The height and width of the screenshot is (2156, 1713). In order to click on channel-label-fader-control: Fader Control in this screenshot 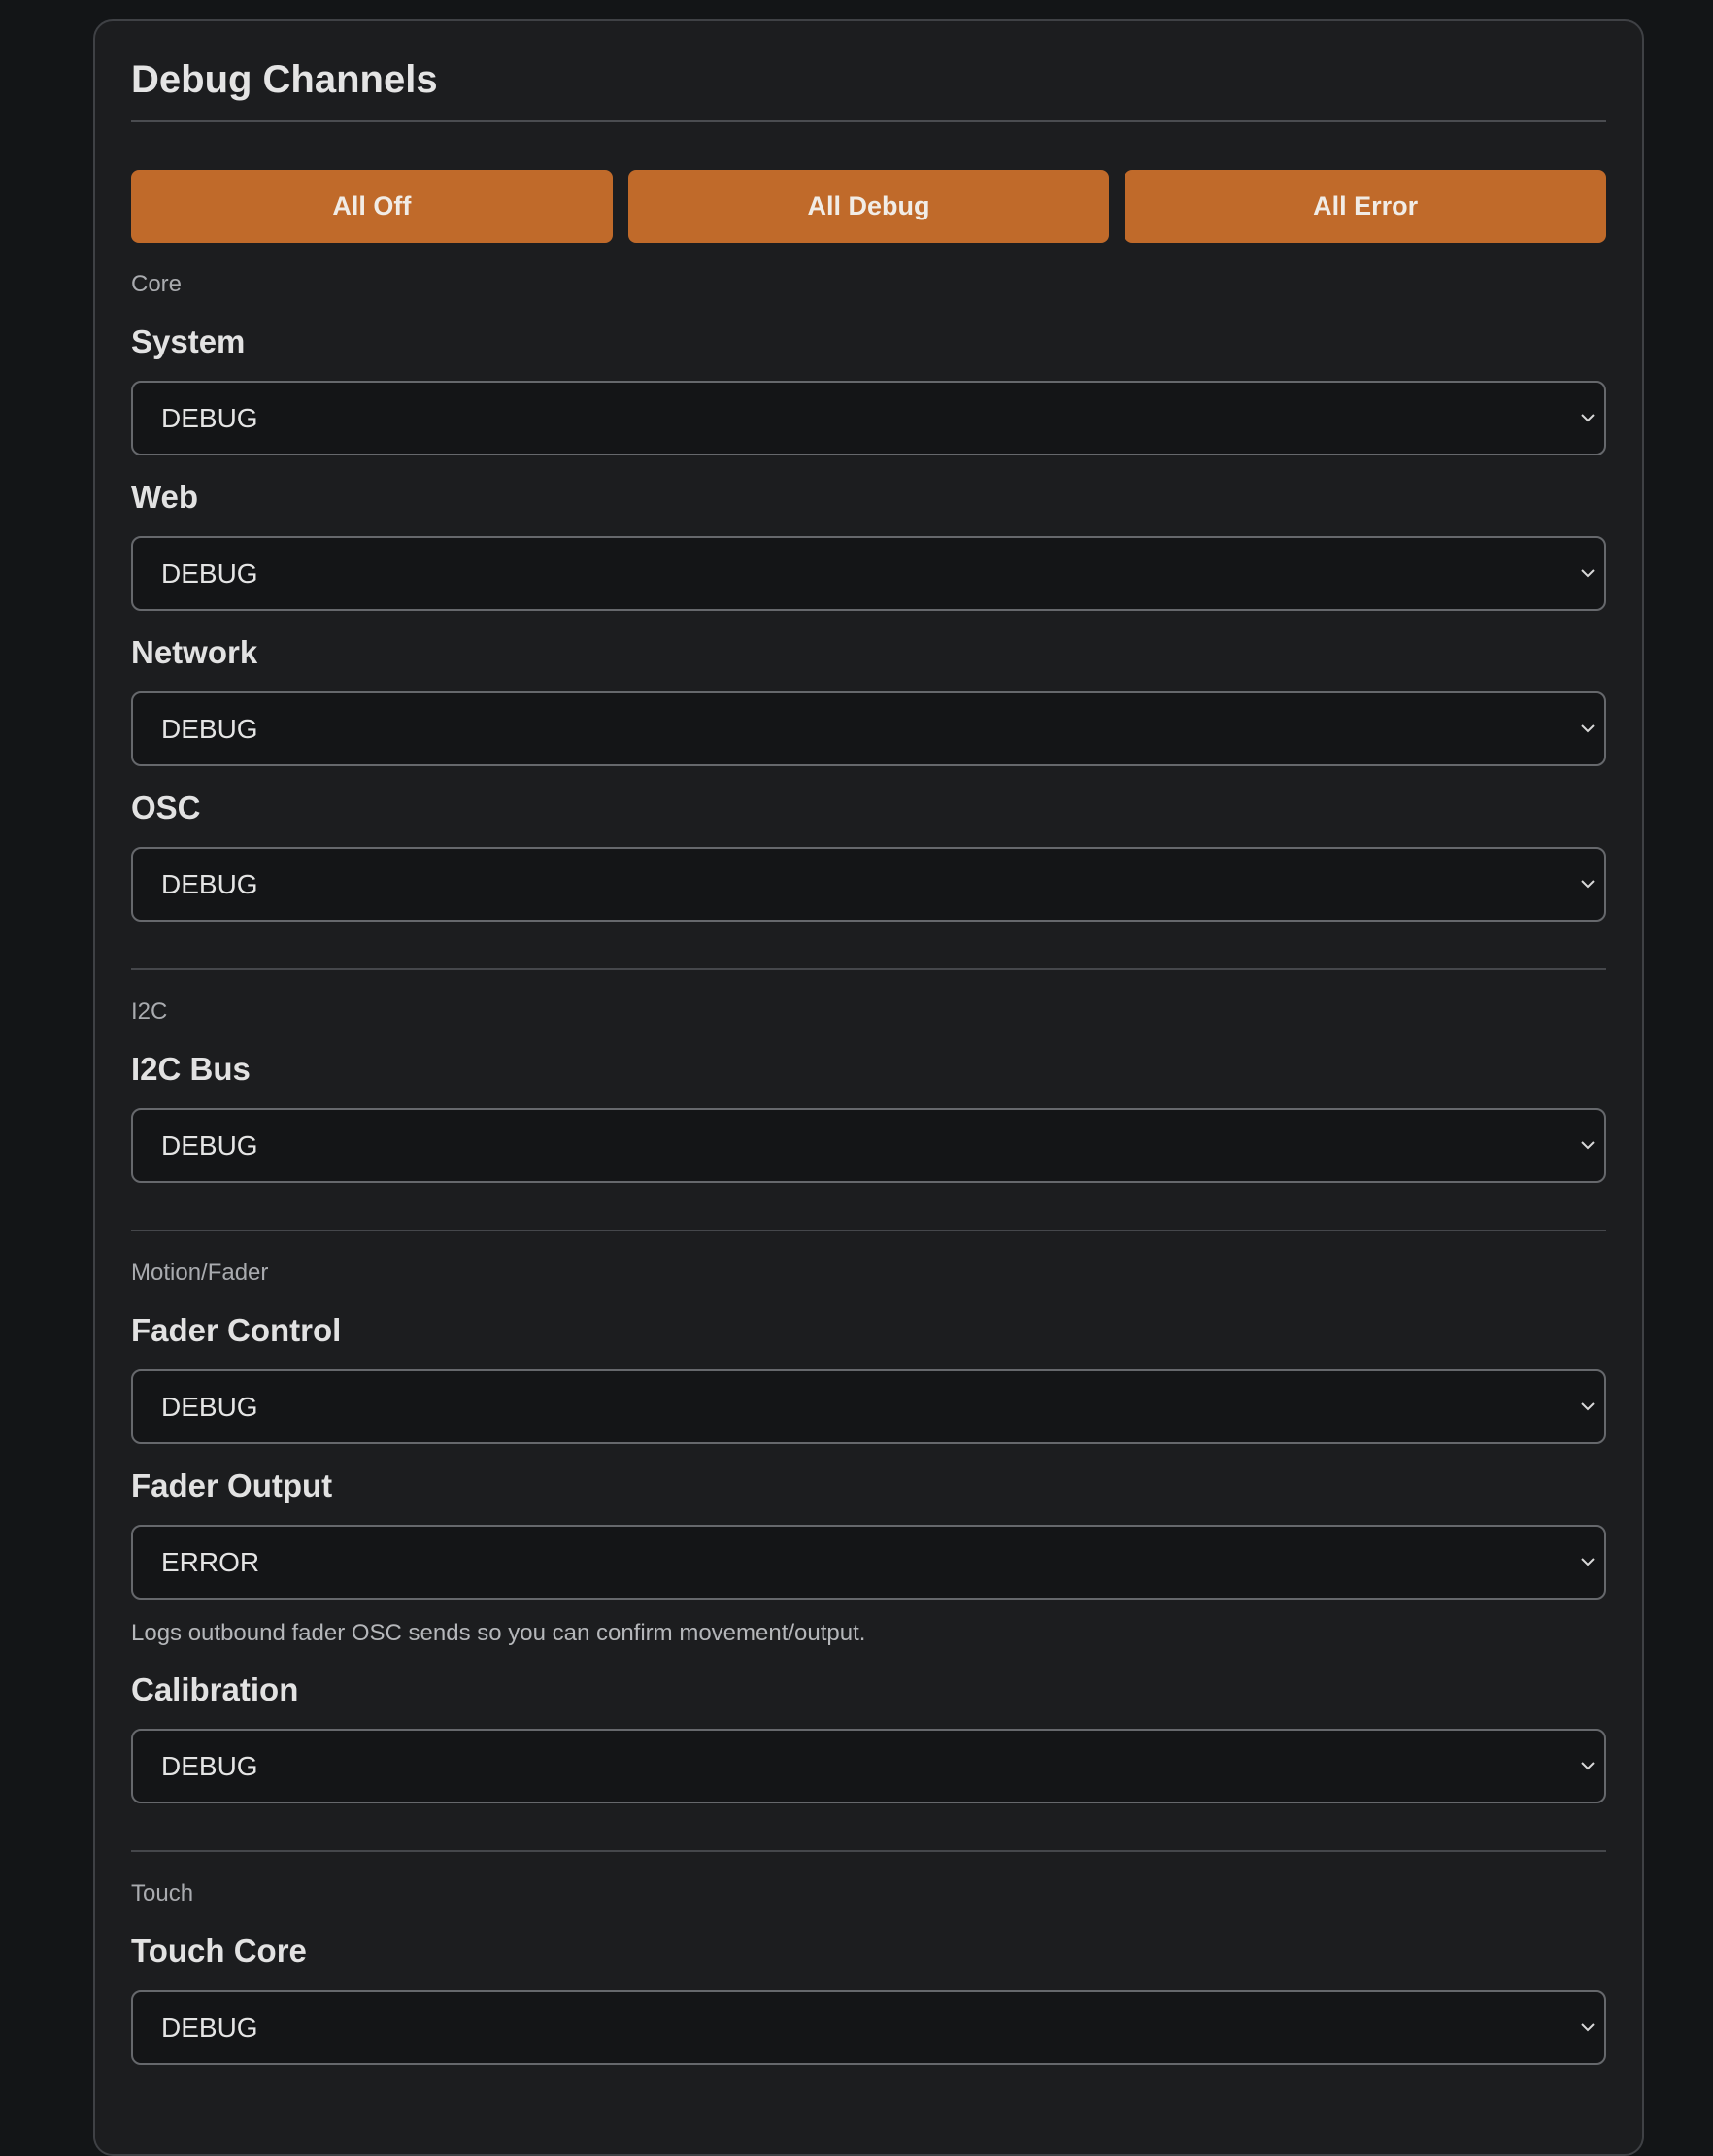, I will do `click(236, 1330)`.